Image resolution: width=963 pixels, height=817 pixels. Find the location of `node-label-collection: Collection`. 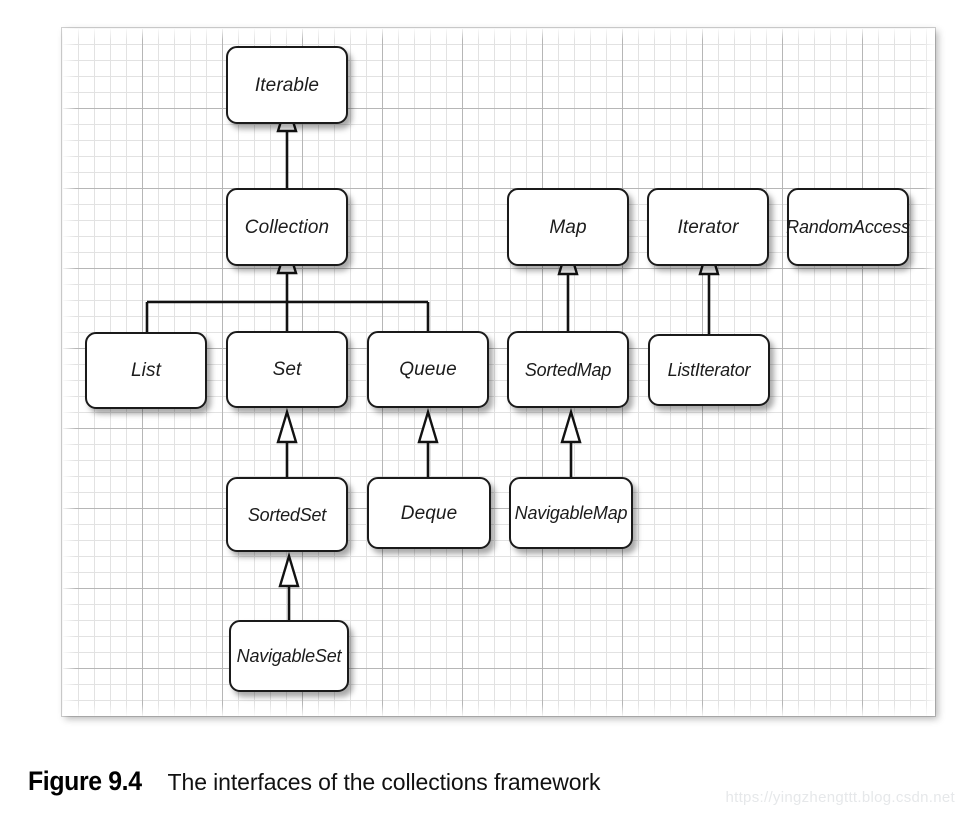

node-label-collection: Collection is located at coordinates (287, 227).